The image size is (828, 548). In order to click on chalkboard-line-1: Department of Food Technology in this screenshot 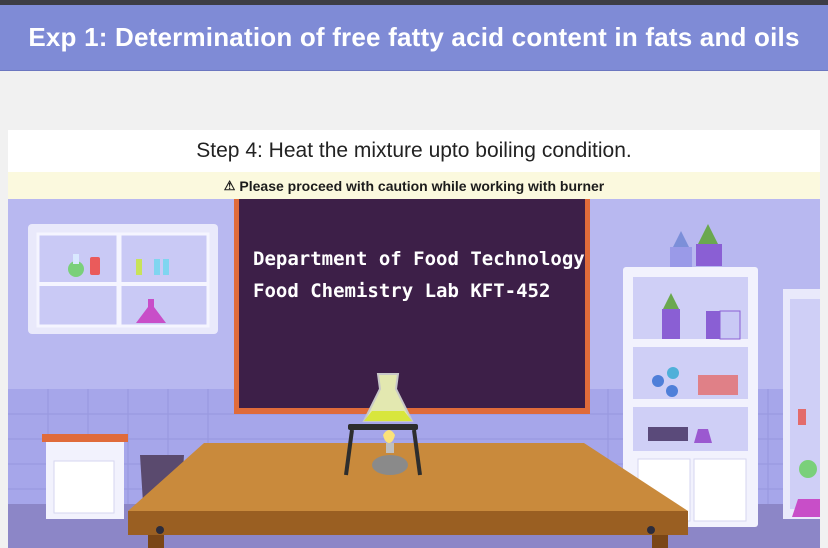, I will do `click(419, 259)`.